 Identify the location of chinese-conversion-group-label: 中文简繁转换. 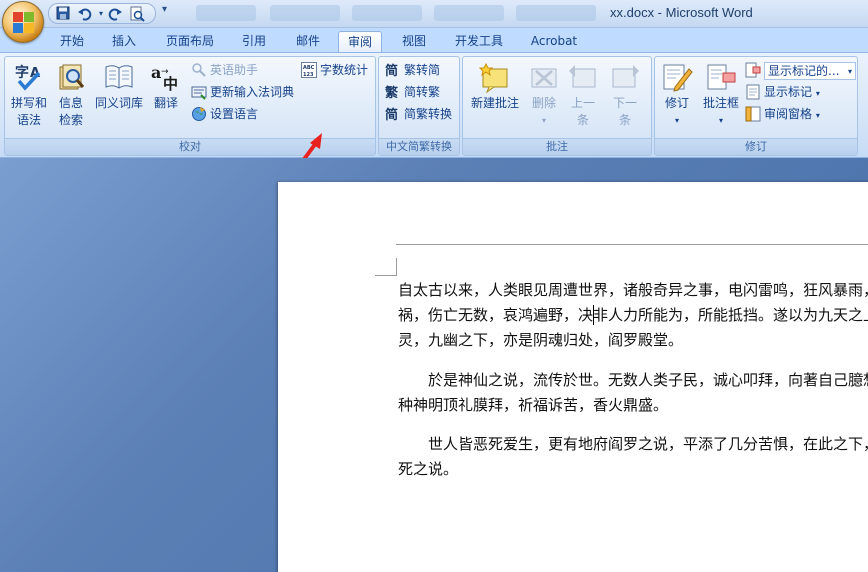
(419, 146).